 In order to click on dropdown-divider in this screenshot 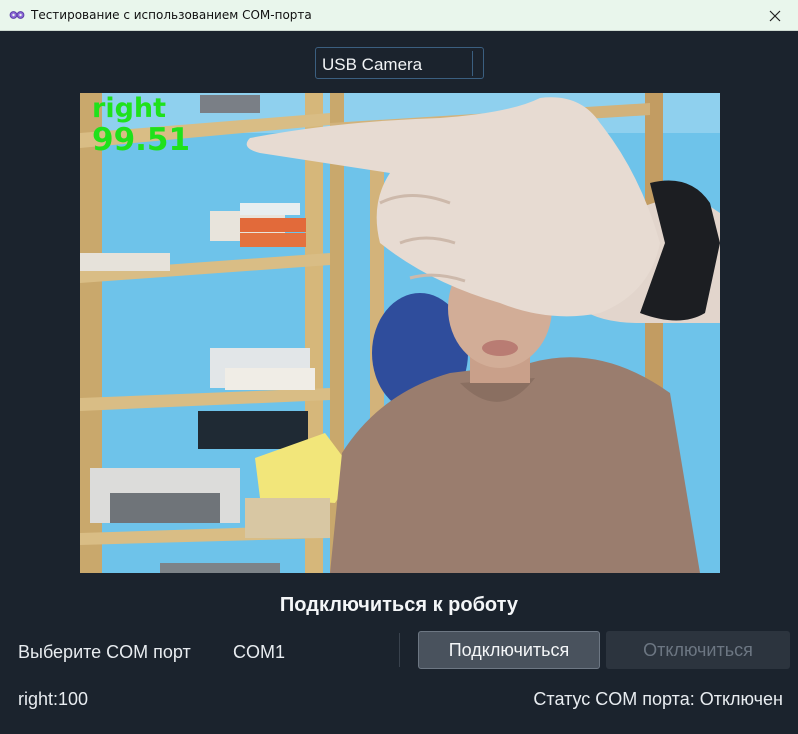, I will do `click(472, 63)`.